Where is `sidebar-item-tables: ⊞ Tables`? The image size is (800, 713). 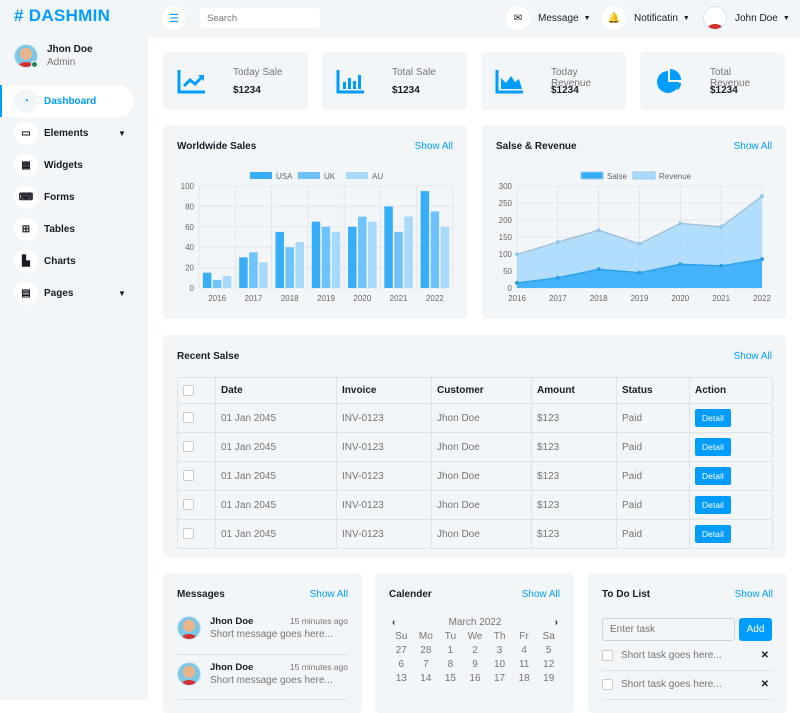
sidebar-item-tables: ⊞ Tables is located at coordinates (74, 229).